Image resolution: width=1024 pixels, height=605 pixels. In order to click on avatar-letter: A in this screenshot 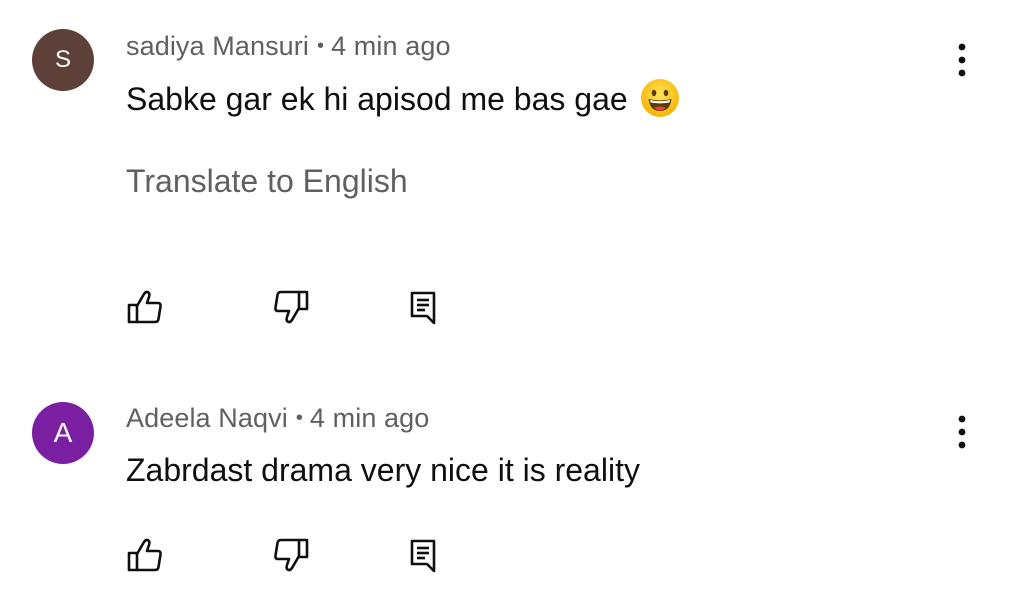, I will do `click(63, 432)`.